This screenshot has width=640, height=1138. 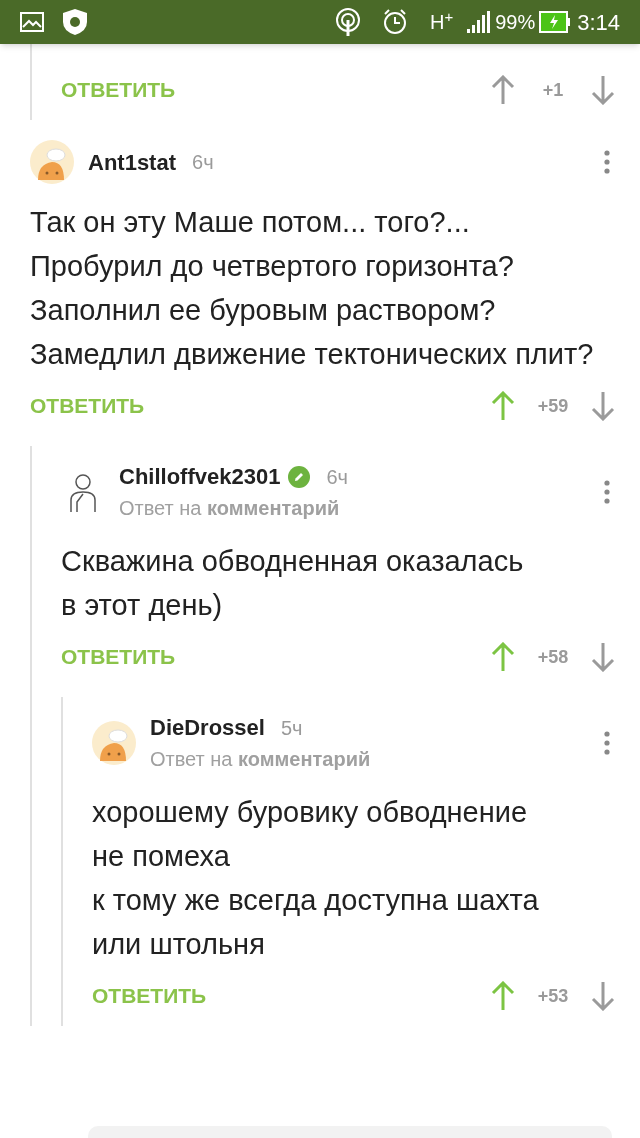 What do you see at coordinates (312, 288) in the screenshot?
I see `comment-text: Так он эту Маше потом... того?... Пробурил до четвертого горизонта? Заполнил ее буровым раствором? Замедлил движение тектонических плит?` at bounding box center [312, 288].